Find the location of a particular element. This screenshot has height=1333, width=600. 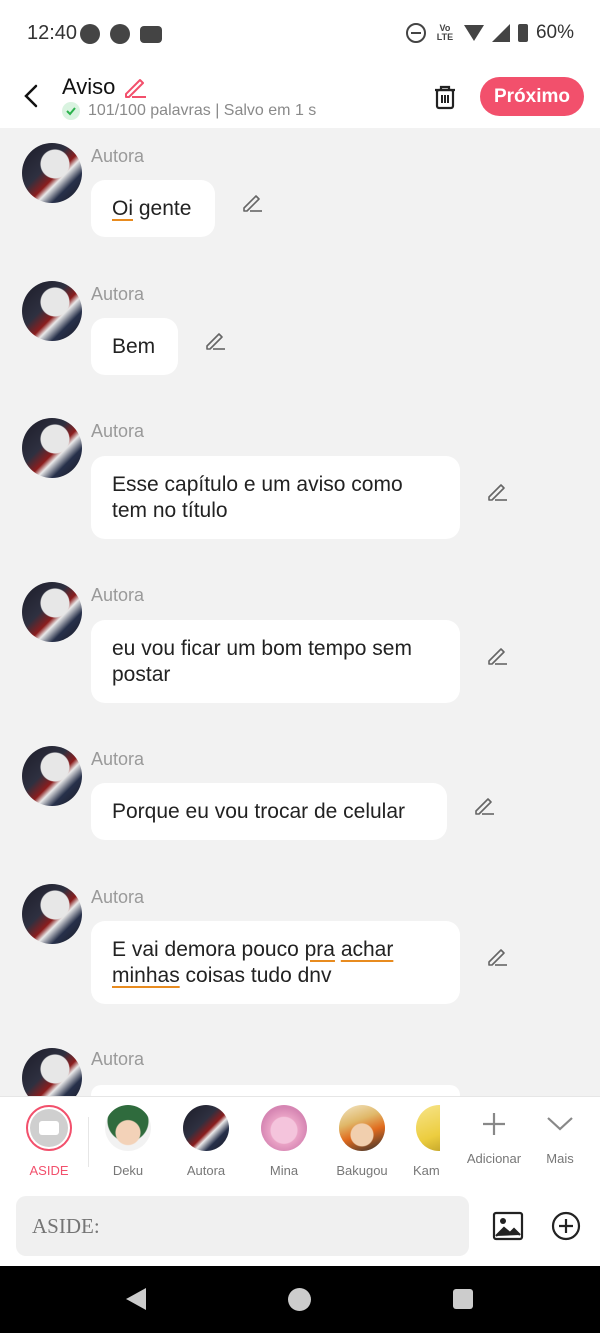

message-text: Oi gente is located at coordinates (152, 208).